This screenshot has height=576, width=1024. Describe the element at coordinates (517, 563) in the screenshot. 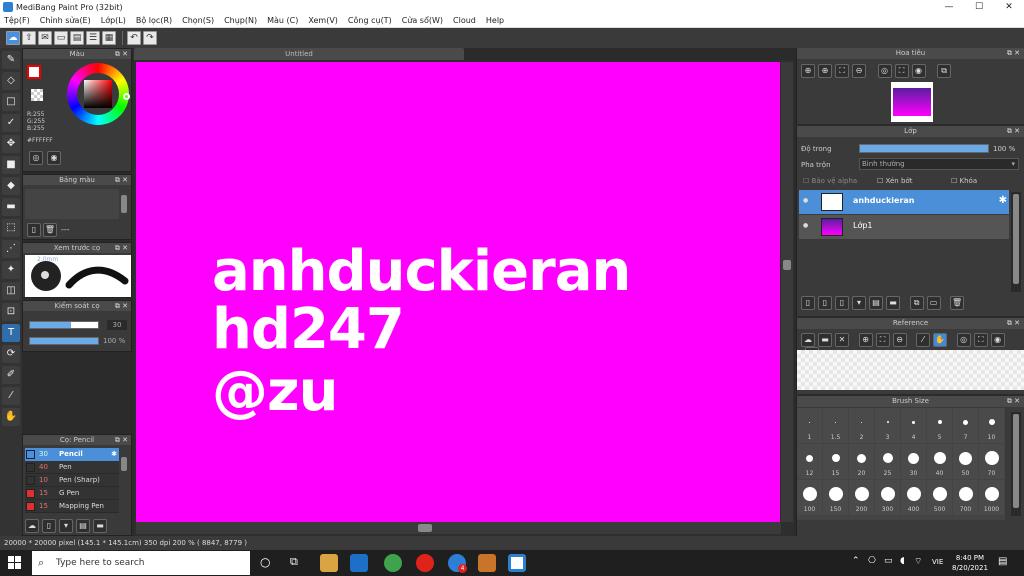

I see `medibang-taskbar-icon` at that location.